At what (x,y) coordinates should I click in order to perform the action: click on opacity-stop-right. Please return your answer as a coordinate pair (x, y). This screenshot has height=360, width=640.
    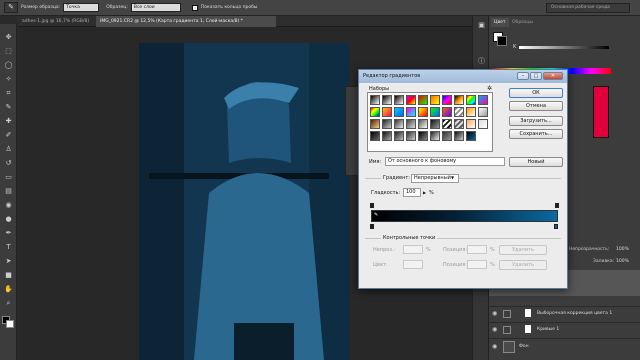
    Looking at the image, I should click on (557, 205).